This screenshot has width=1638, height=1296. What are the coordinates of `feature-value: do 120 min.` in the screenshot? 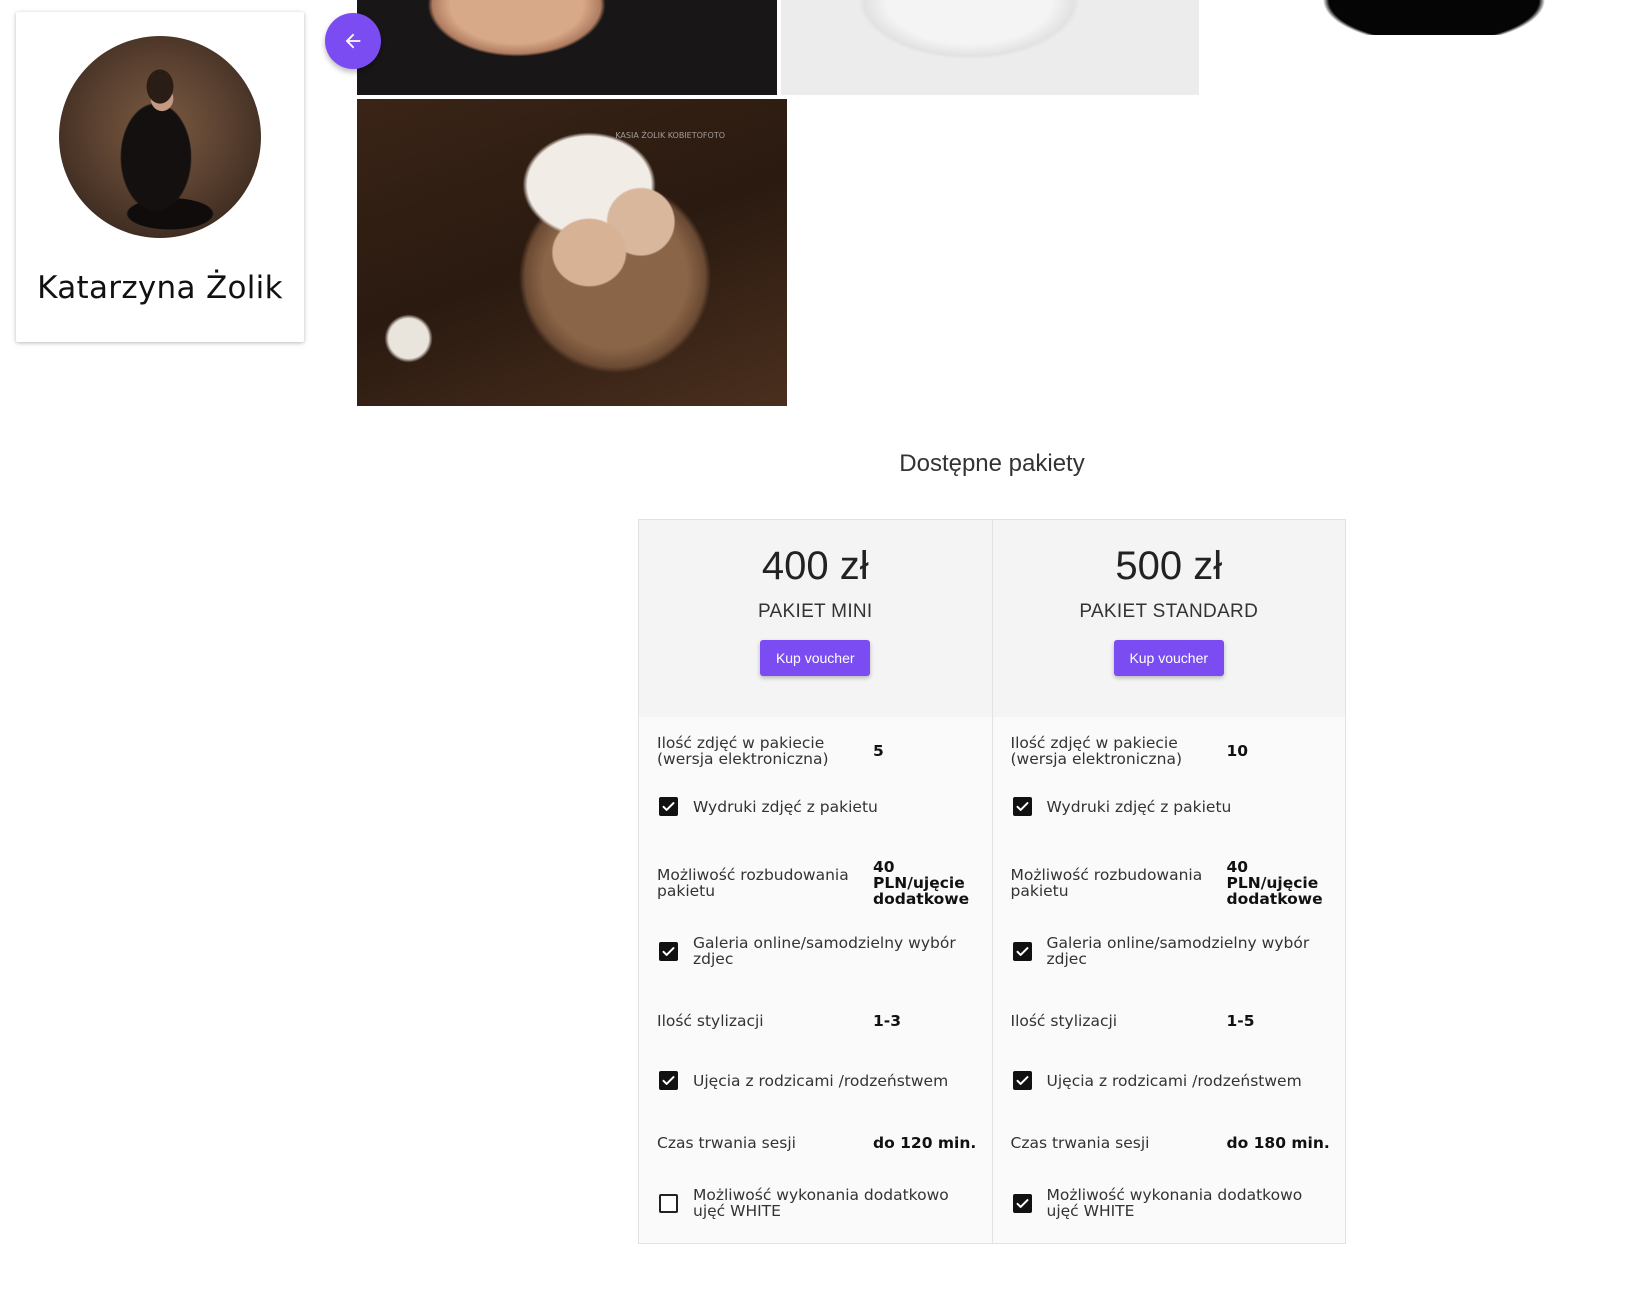 It's located at (925, 1143).